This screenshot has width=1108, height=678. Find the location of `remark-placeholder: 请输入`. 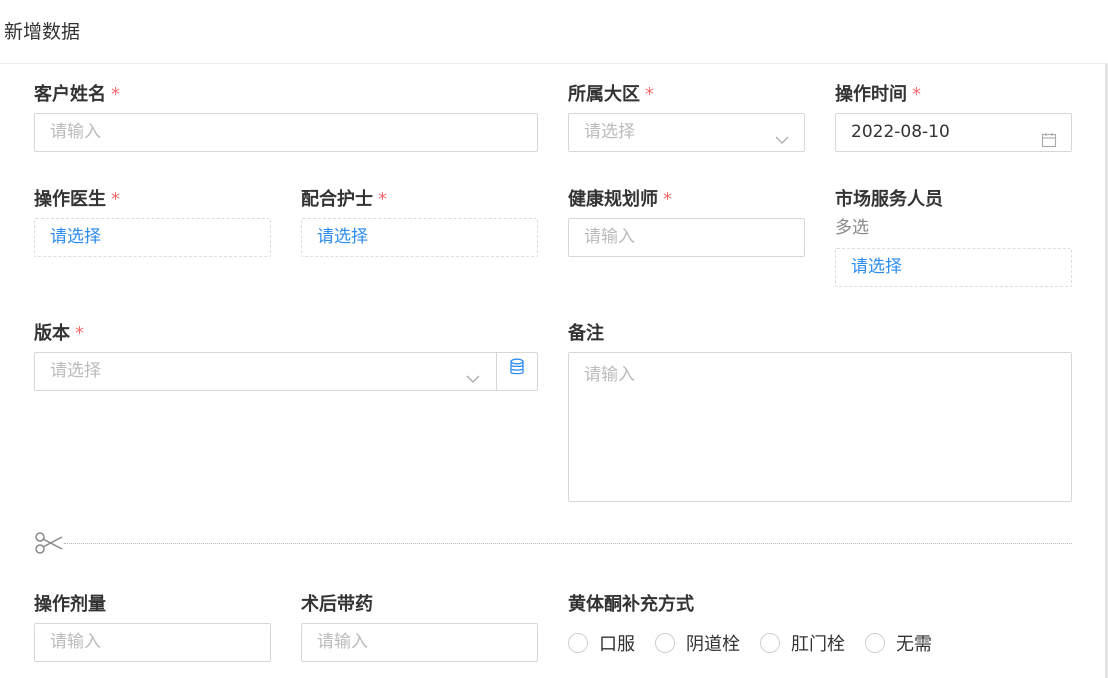

remark-placeholder: 请输入 is located at coordinates (609, 375).